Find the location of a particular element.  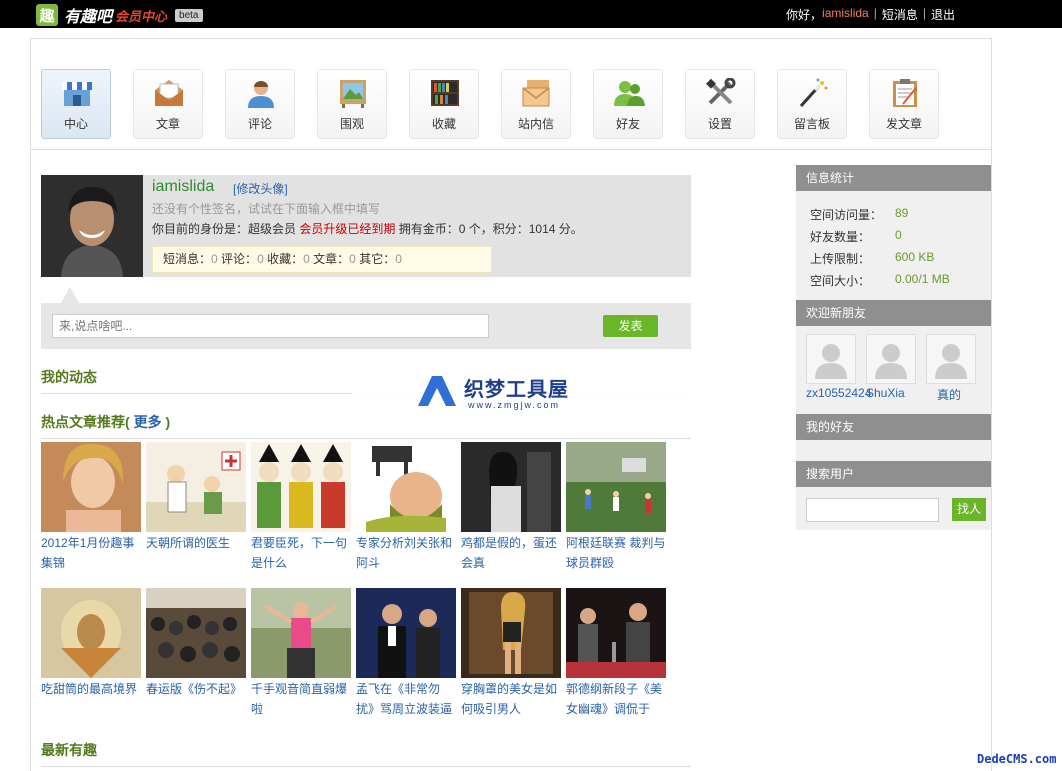

count-label: 收藏： is located at coordinates (285, 259).